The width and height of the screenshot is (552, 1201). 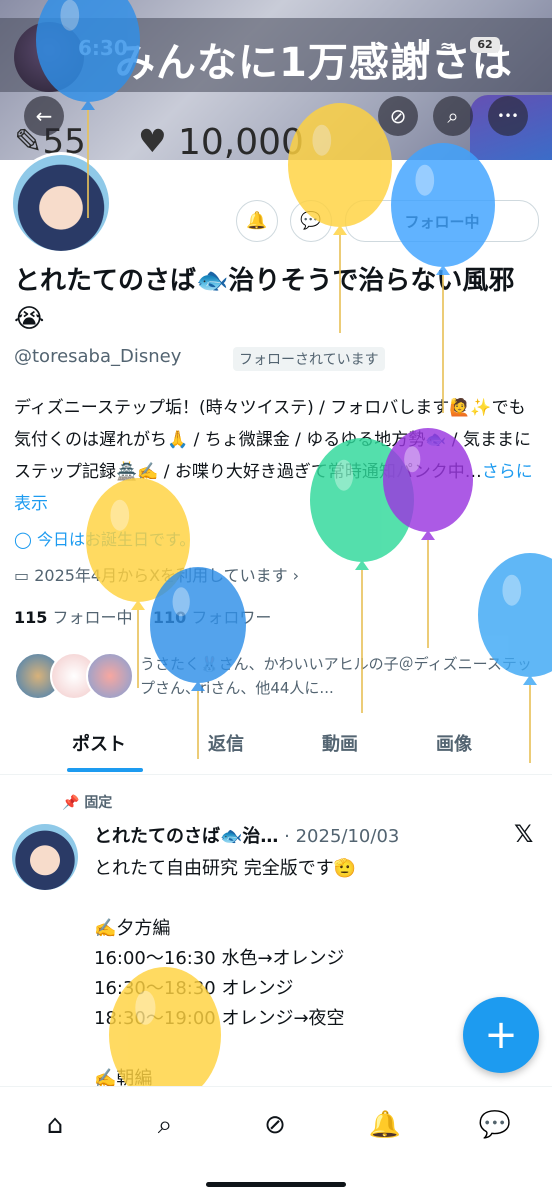 I want to click on home-indicator, so click(x=276, y=1184).